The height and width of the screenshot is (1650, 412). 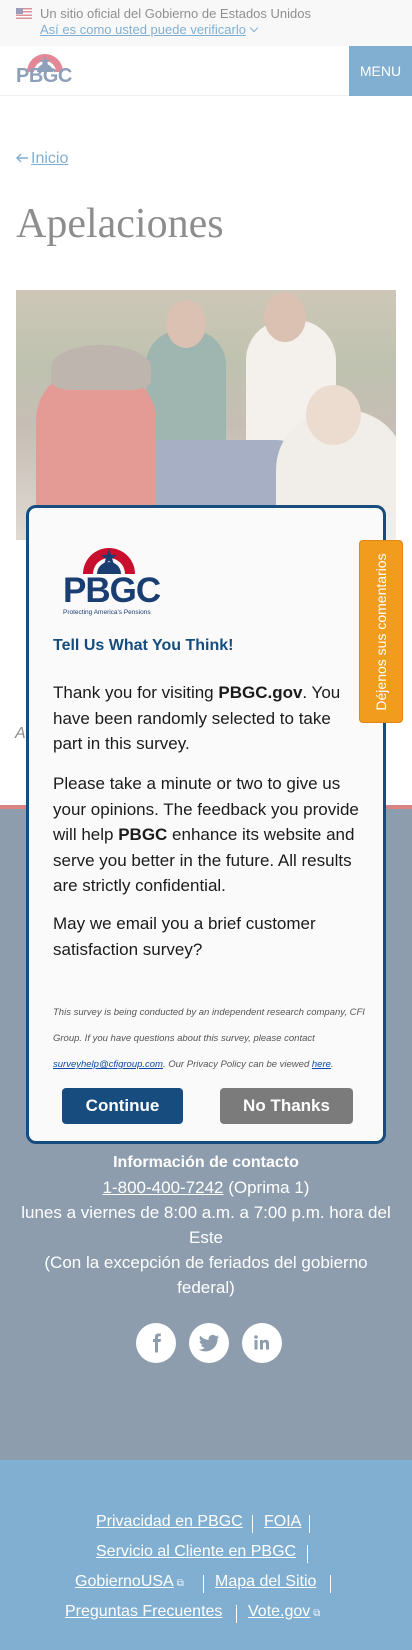 I want to click on feedback-tab-label: Déjenos sus comentarios, so click(x=381, y=631).